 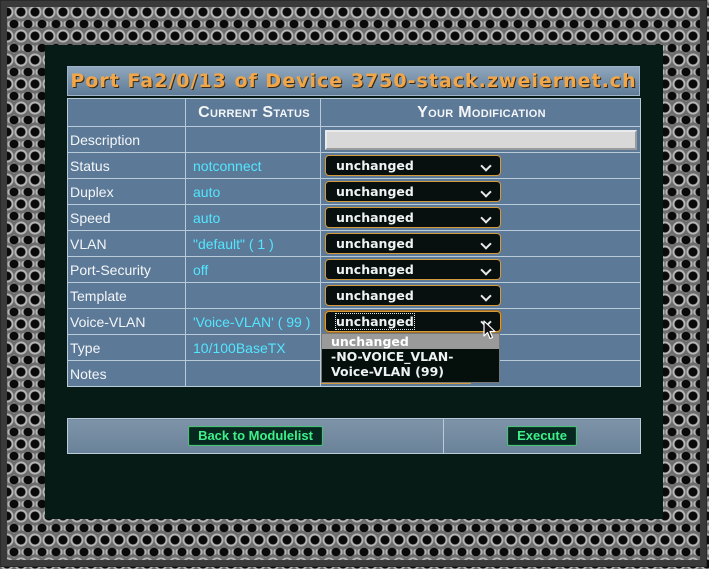 I want to click on row-status: Status notconnect unchanged, so click(x=354, y=165).